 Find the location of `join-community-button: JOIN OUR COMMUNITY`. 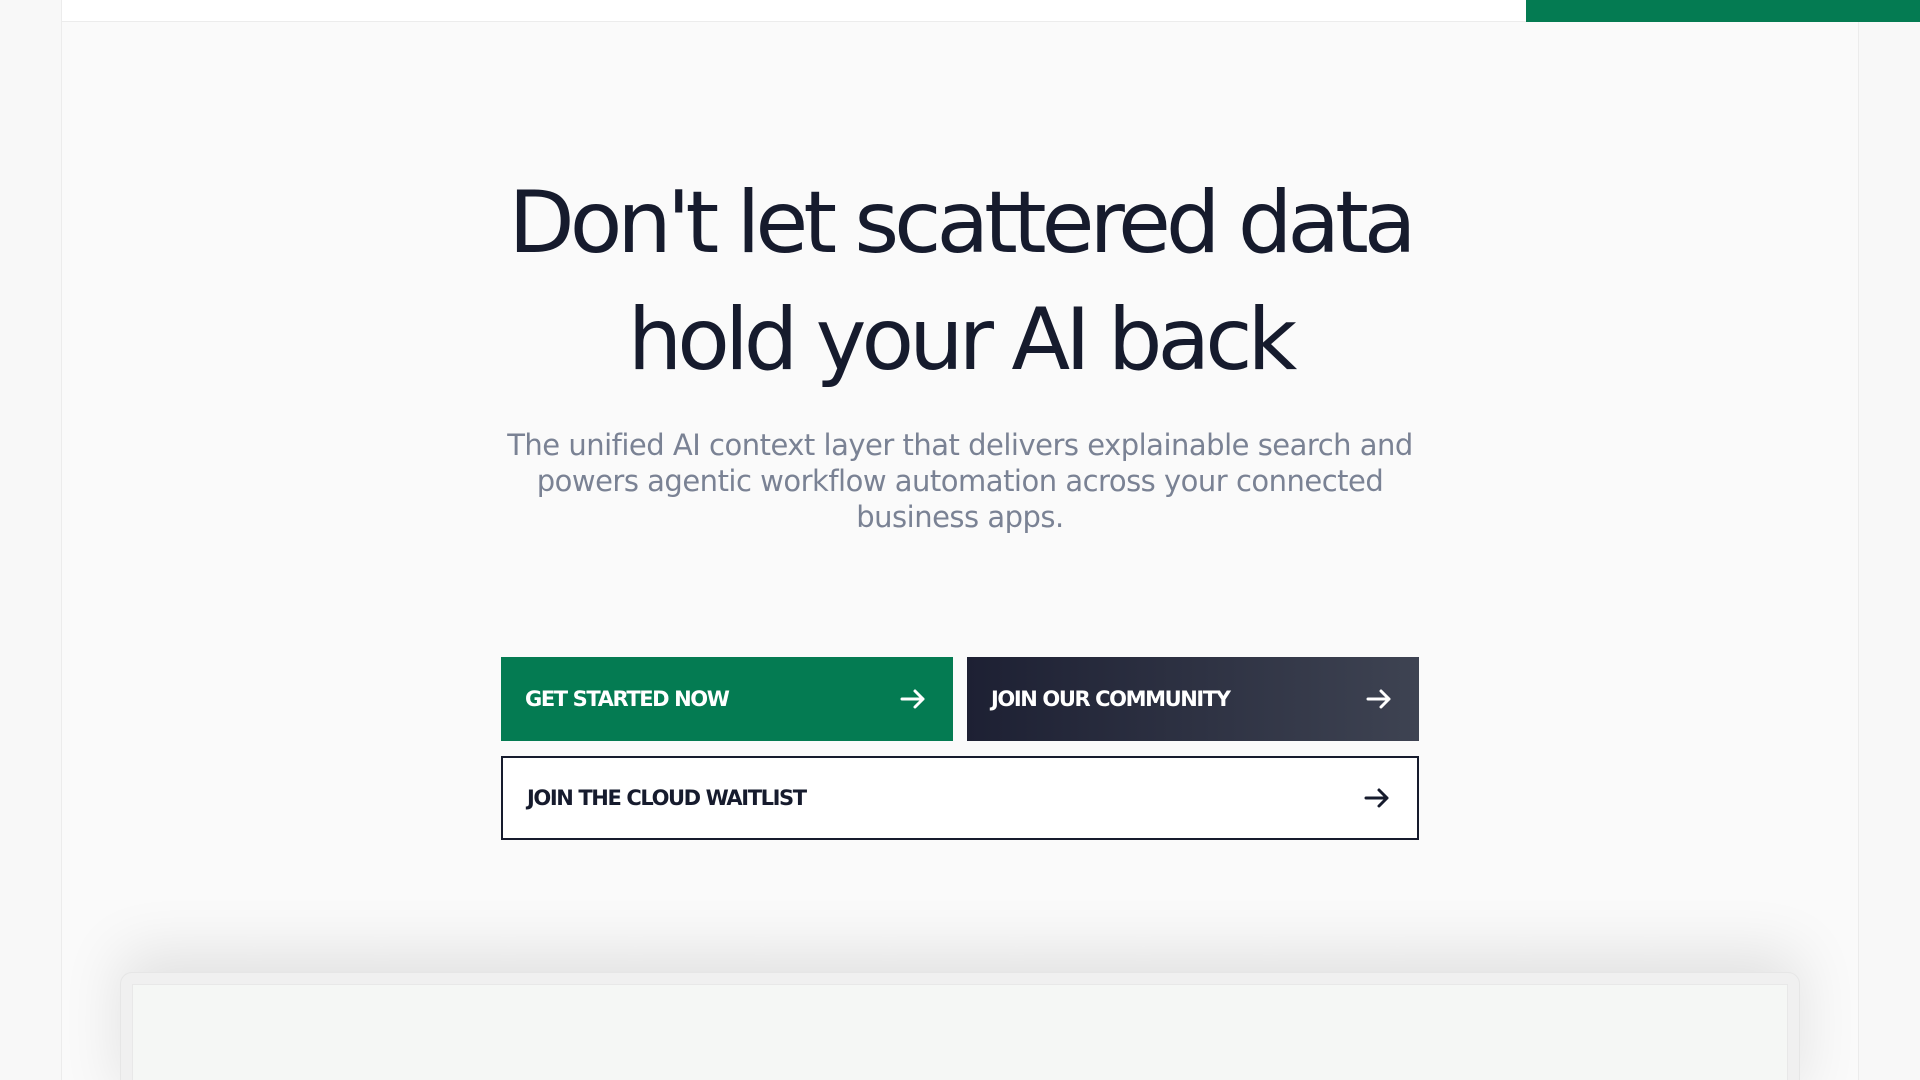

join-community-button: JOIN OUR COMMUNITY is located at coordinates (1193, 699).